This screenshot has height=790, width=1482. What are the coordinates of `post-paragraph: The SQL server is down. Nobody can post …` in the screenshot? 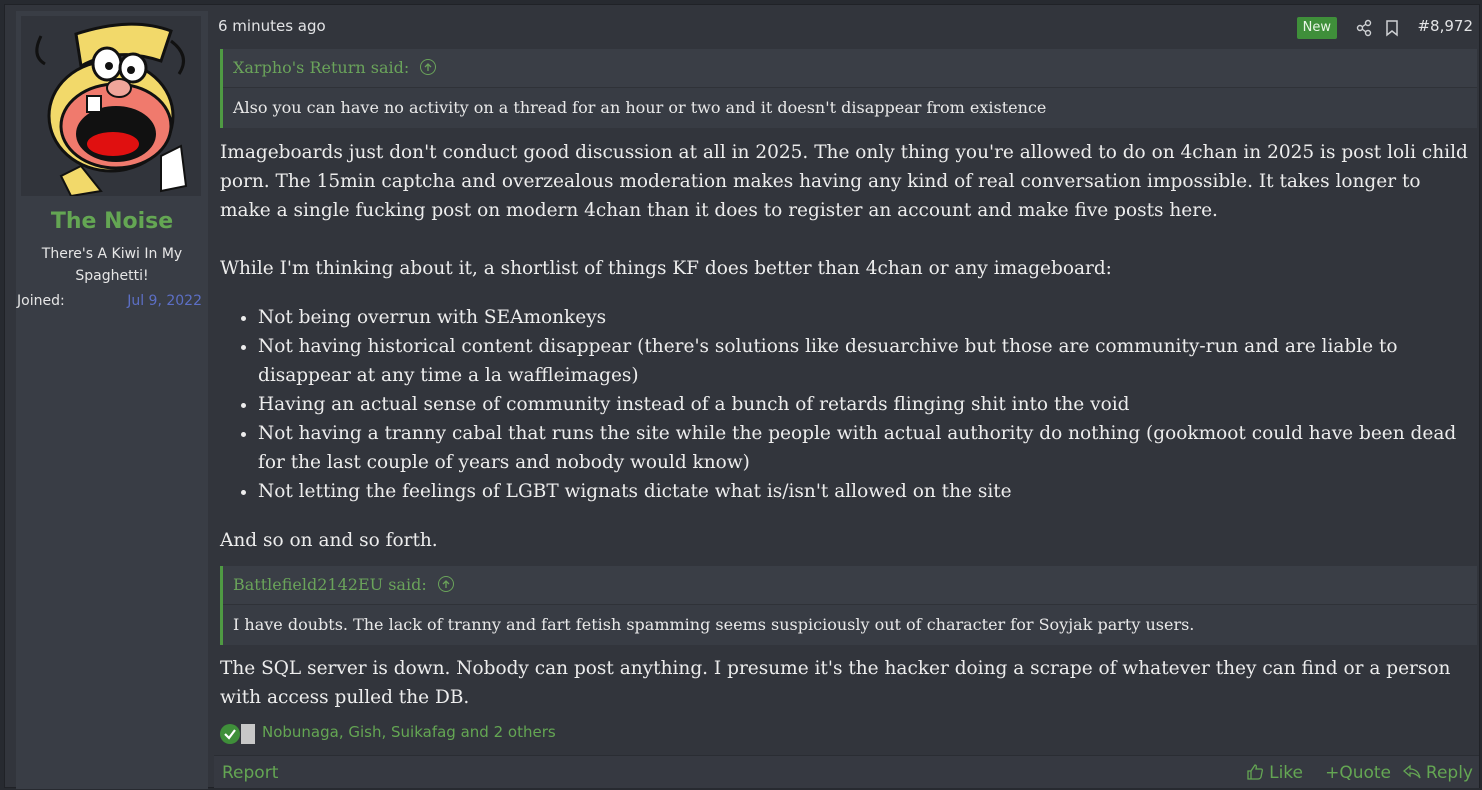 It's located at (835, 683).